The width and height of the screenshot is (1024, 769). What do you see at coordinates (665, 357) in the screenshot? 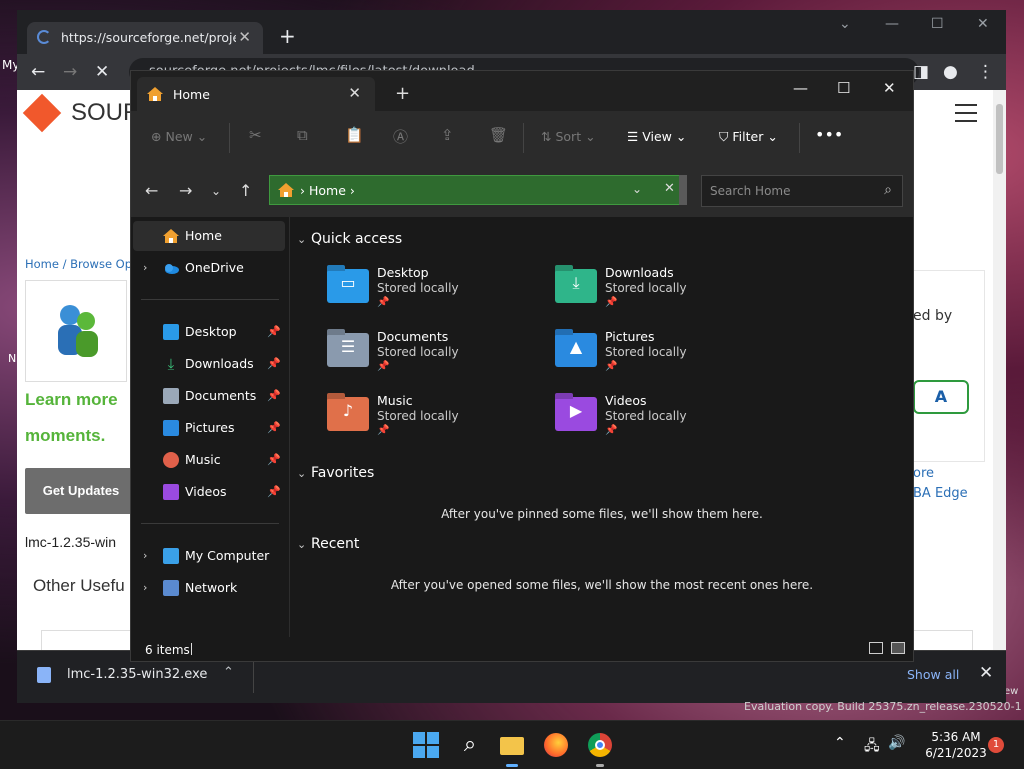
I see `quick-access-item-pictures: ▲ Pictures Stored locally 📌` at bounding box center [665, 357].